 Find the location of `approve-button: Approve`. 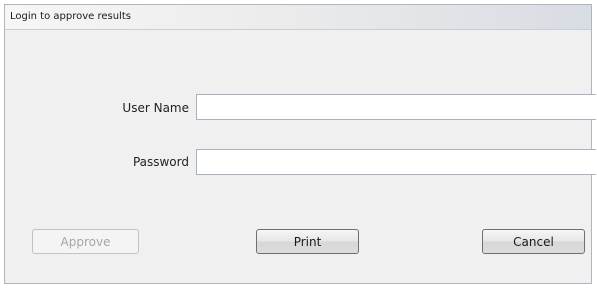

approve-button: Approve is located at coordinates (85, 241).